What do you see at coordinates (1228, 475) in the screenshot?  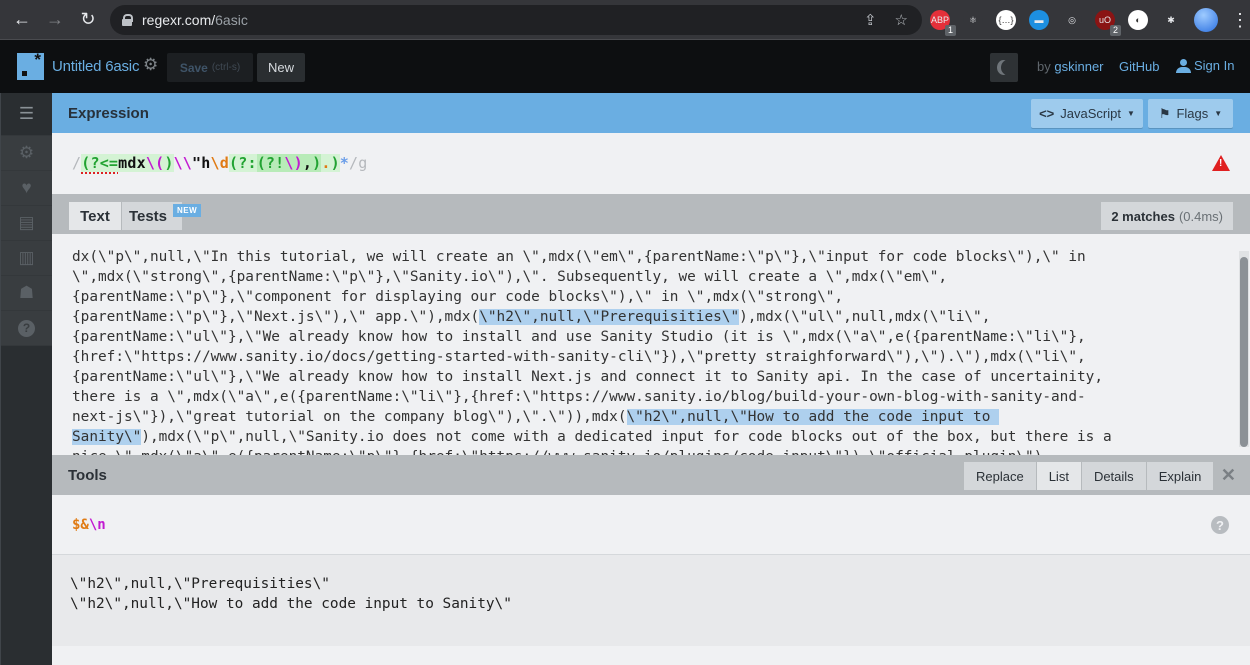 I see `close-icon: ✕` at bounding box center [1228, 475].